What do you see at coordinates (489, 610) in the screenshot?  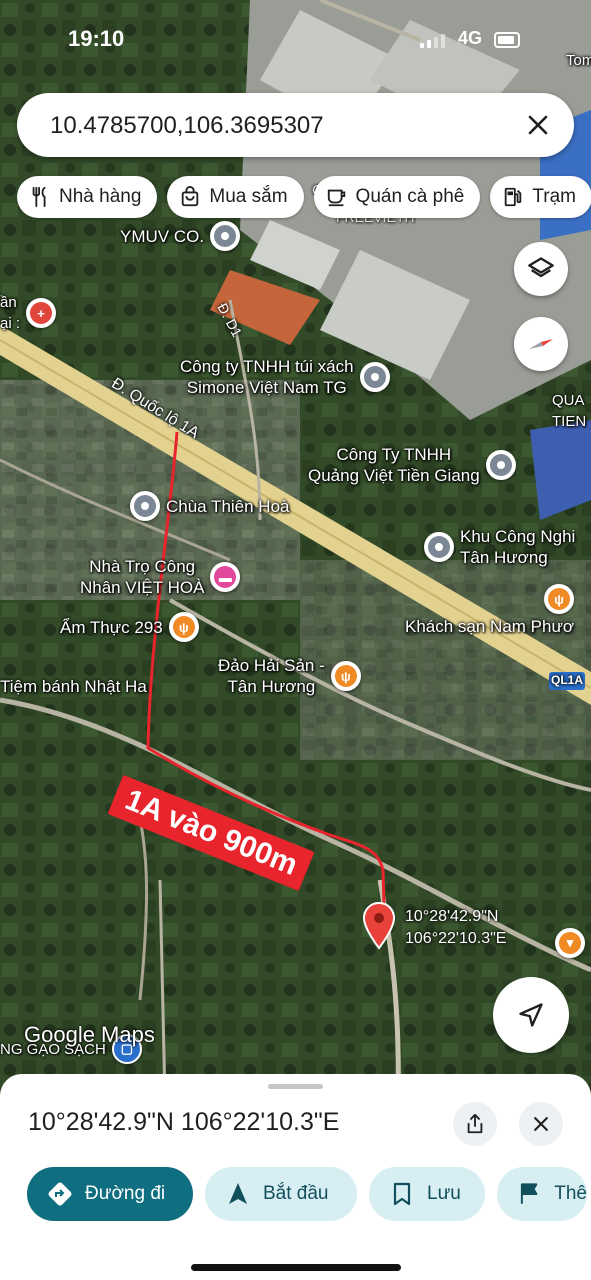 I see `place-khach-san: ψ Khách sạn Nam Phươ` at bounding box center [489, 610].